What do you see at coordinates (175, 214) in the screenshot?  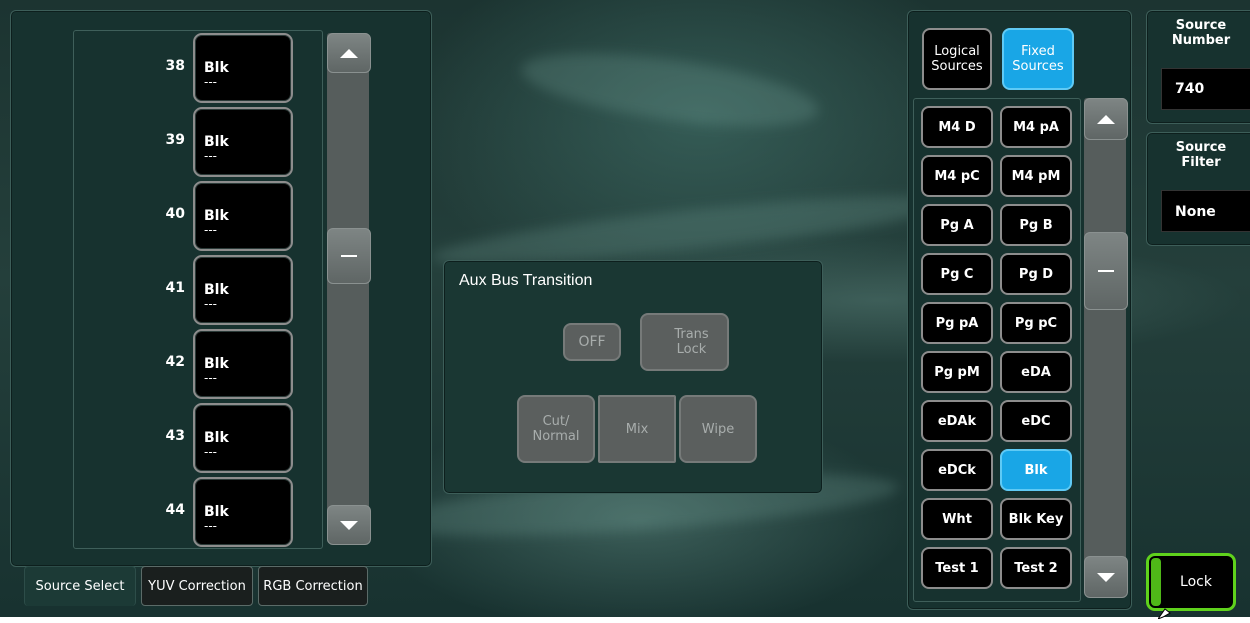 I see `row-number: 40` at bounding box center [175, 214].